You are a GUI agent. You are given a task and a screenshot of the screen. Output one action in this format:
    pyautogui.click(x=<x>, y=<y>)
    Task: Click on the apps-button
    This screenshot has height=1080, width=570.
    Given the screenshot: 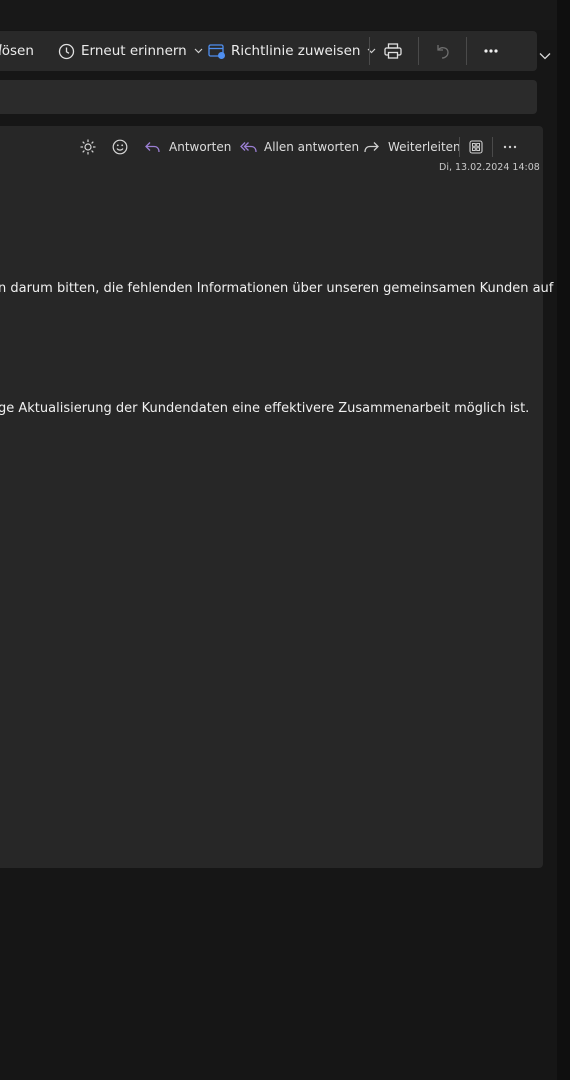 What is the action you would take?
    pyautogui.click(x=476, y=147)
    